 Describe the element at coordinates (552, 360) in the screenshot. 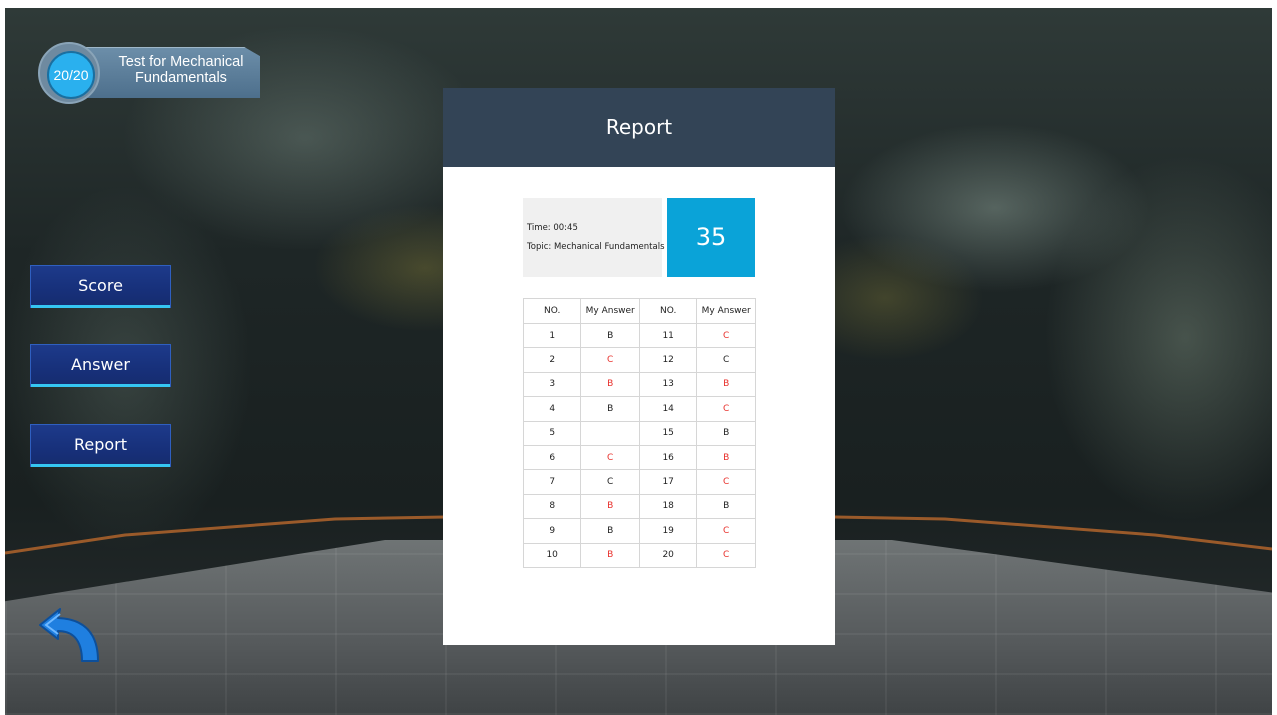

I see `question-number: 2` at that location.